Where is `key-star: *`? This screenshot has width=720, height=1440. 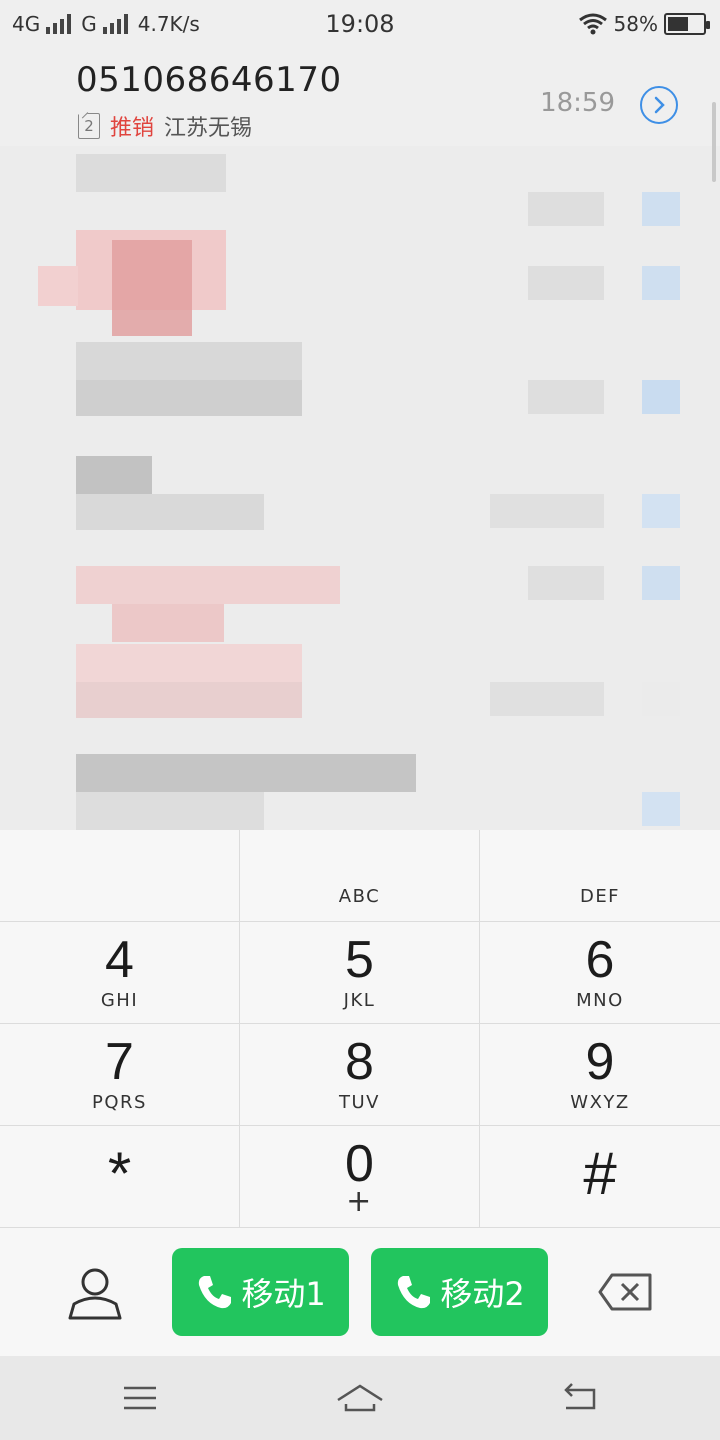 key-star: * is located at coordinates (120, 1177).